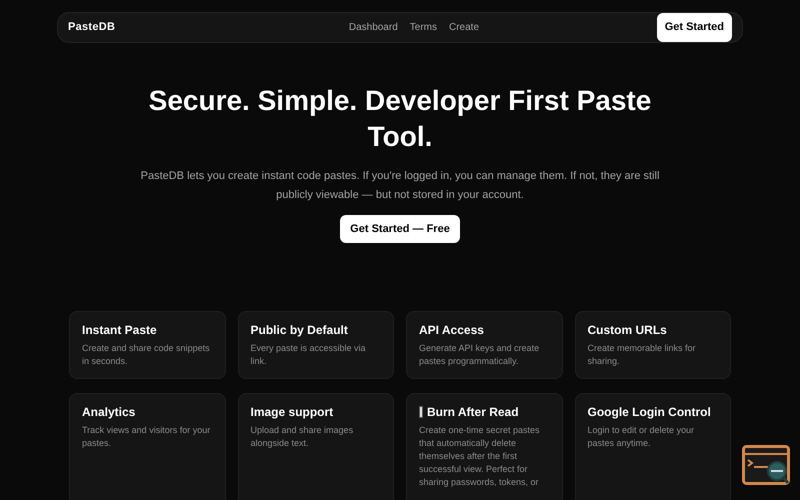  I want to click on feature-title: Google Login Control, so click(649, 412).